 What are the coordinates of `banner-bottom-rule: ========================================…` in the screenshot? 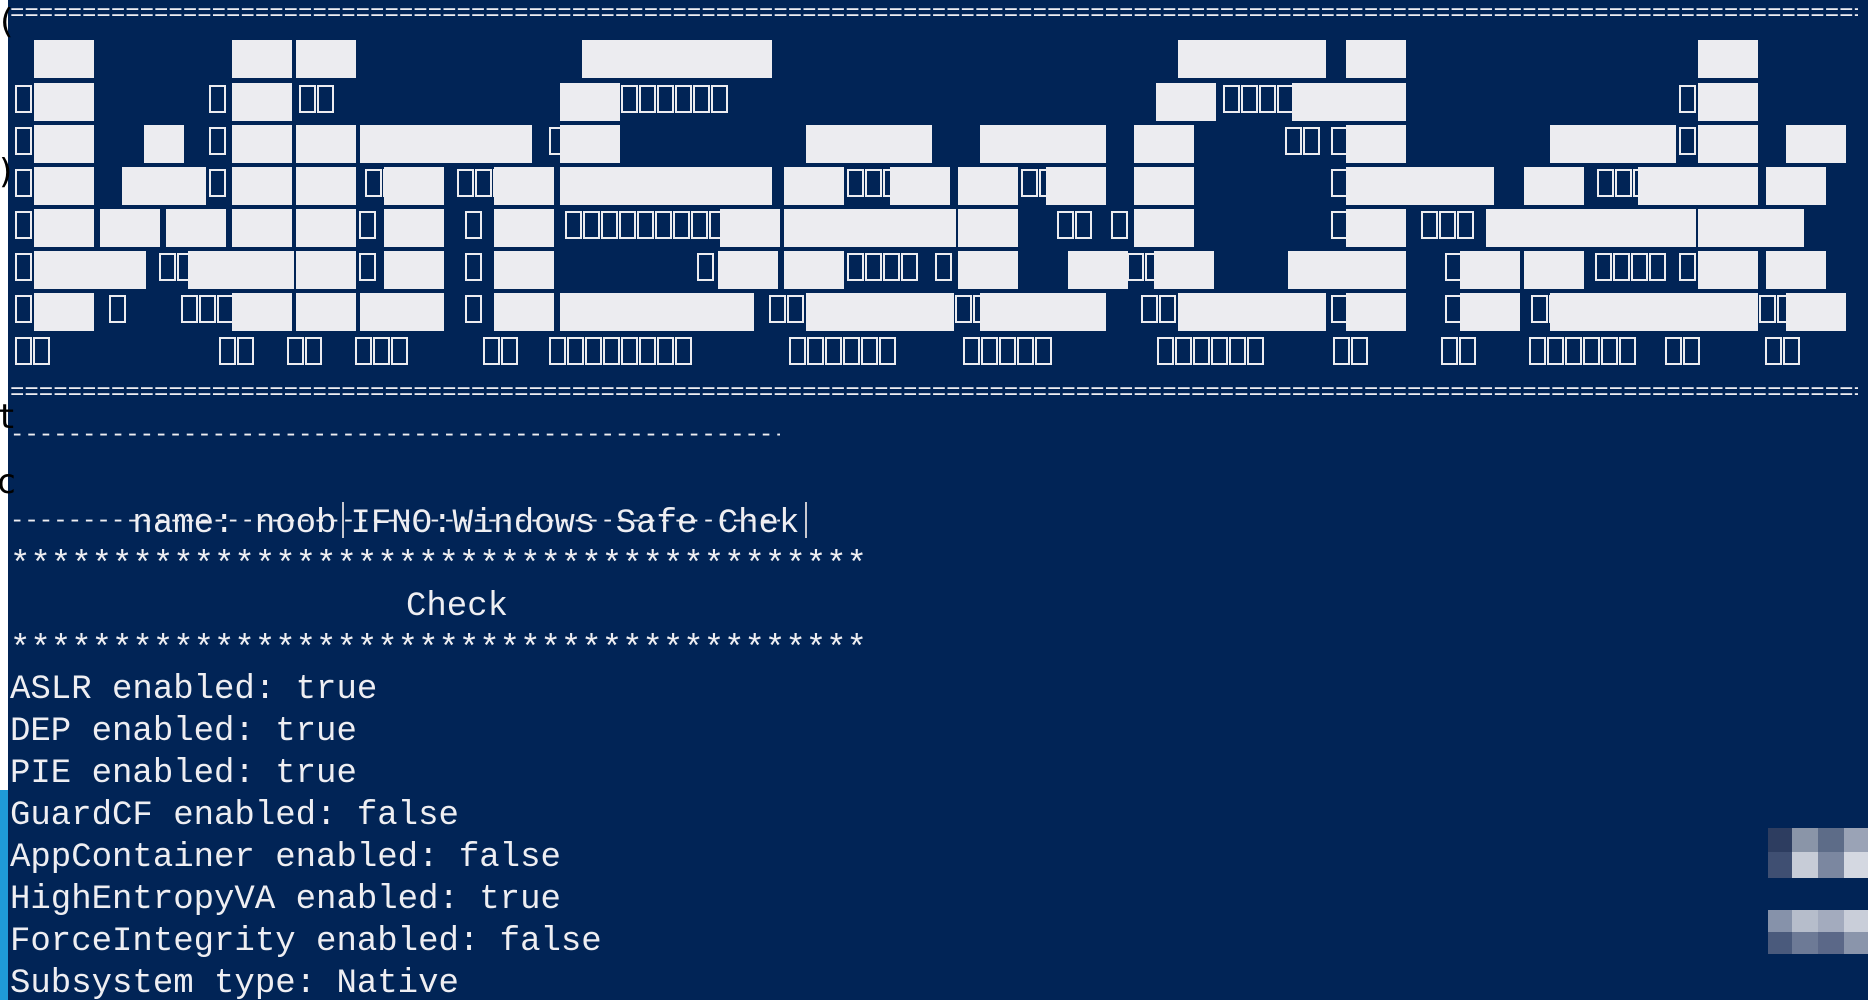 It's located at (934, 394).